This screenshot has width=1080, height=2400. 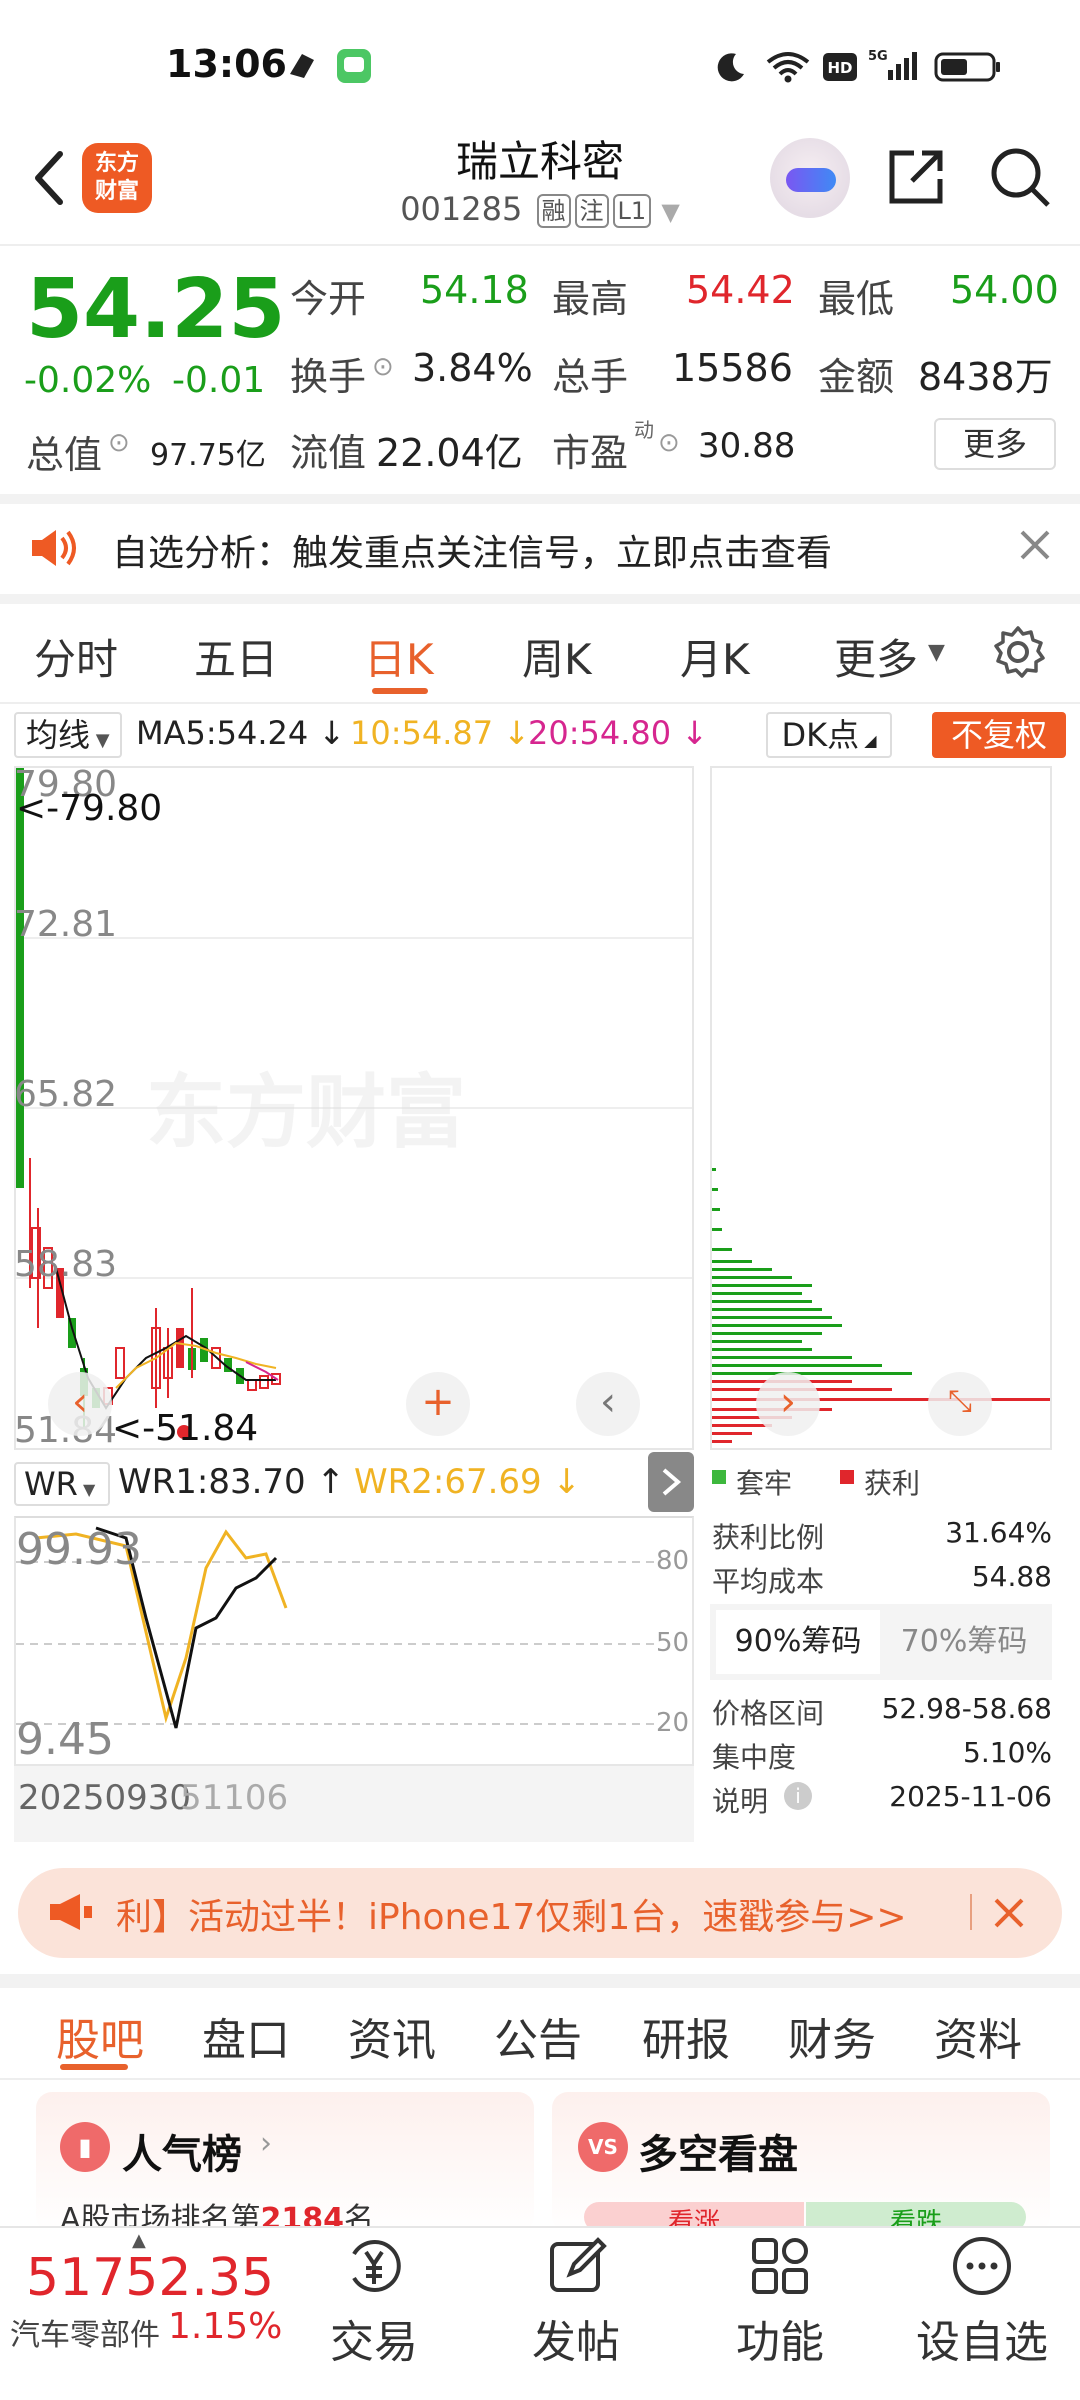 What do you see at coordinates (982, 2338) in the screenshot?
I see `nav-add-watchlist: 设自选` at bounding box center [982, 2338].